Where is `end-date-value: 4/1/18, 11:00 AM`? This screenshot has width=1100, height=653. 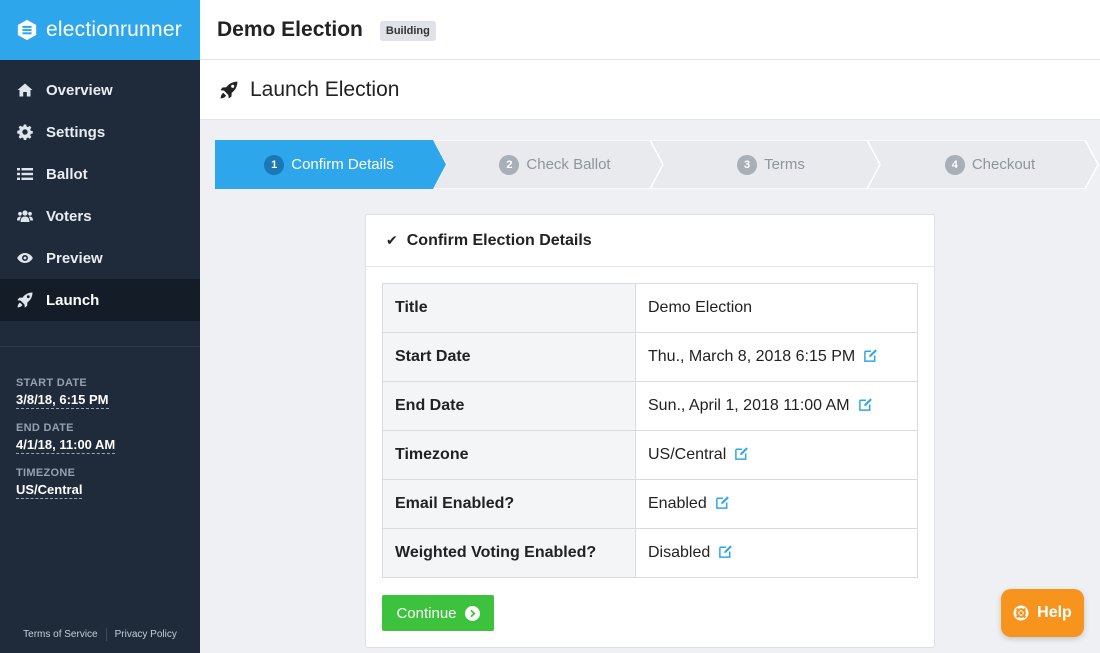 end-date-value: 4/1/18, 11:00 AM is located at coordinates (66, 445).